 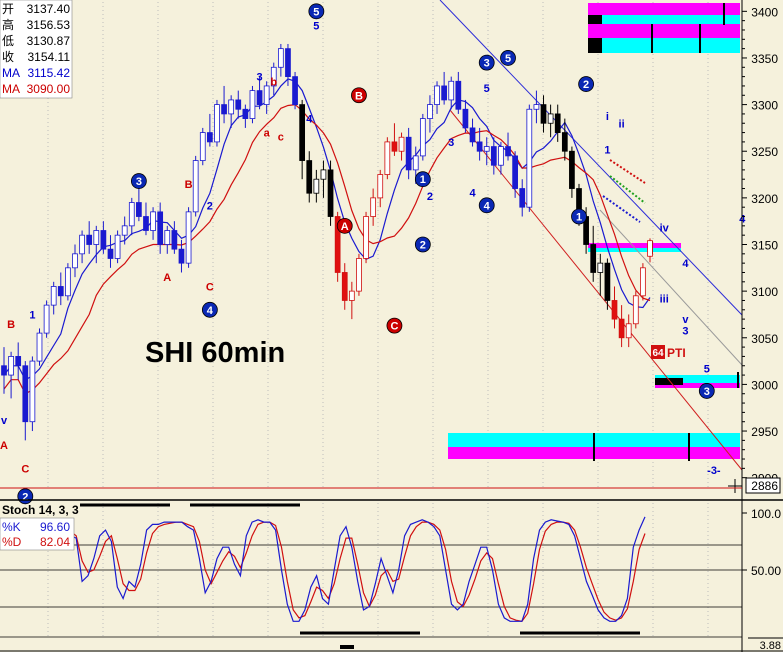 I want to click on info-value: 3154.11, so click(x=49, y=57).